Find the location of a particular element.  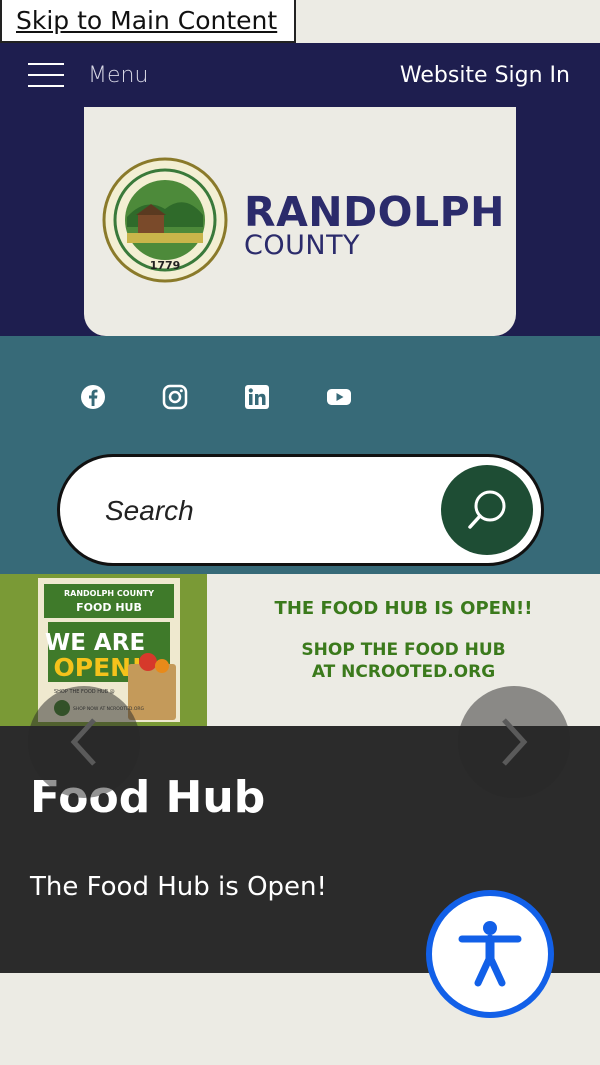

search-icon is located at coordinates (487, 509).